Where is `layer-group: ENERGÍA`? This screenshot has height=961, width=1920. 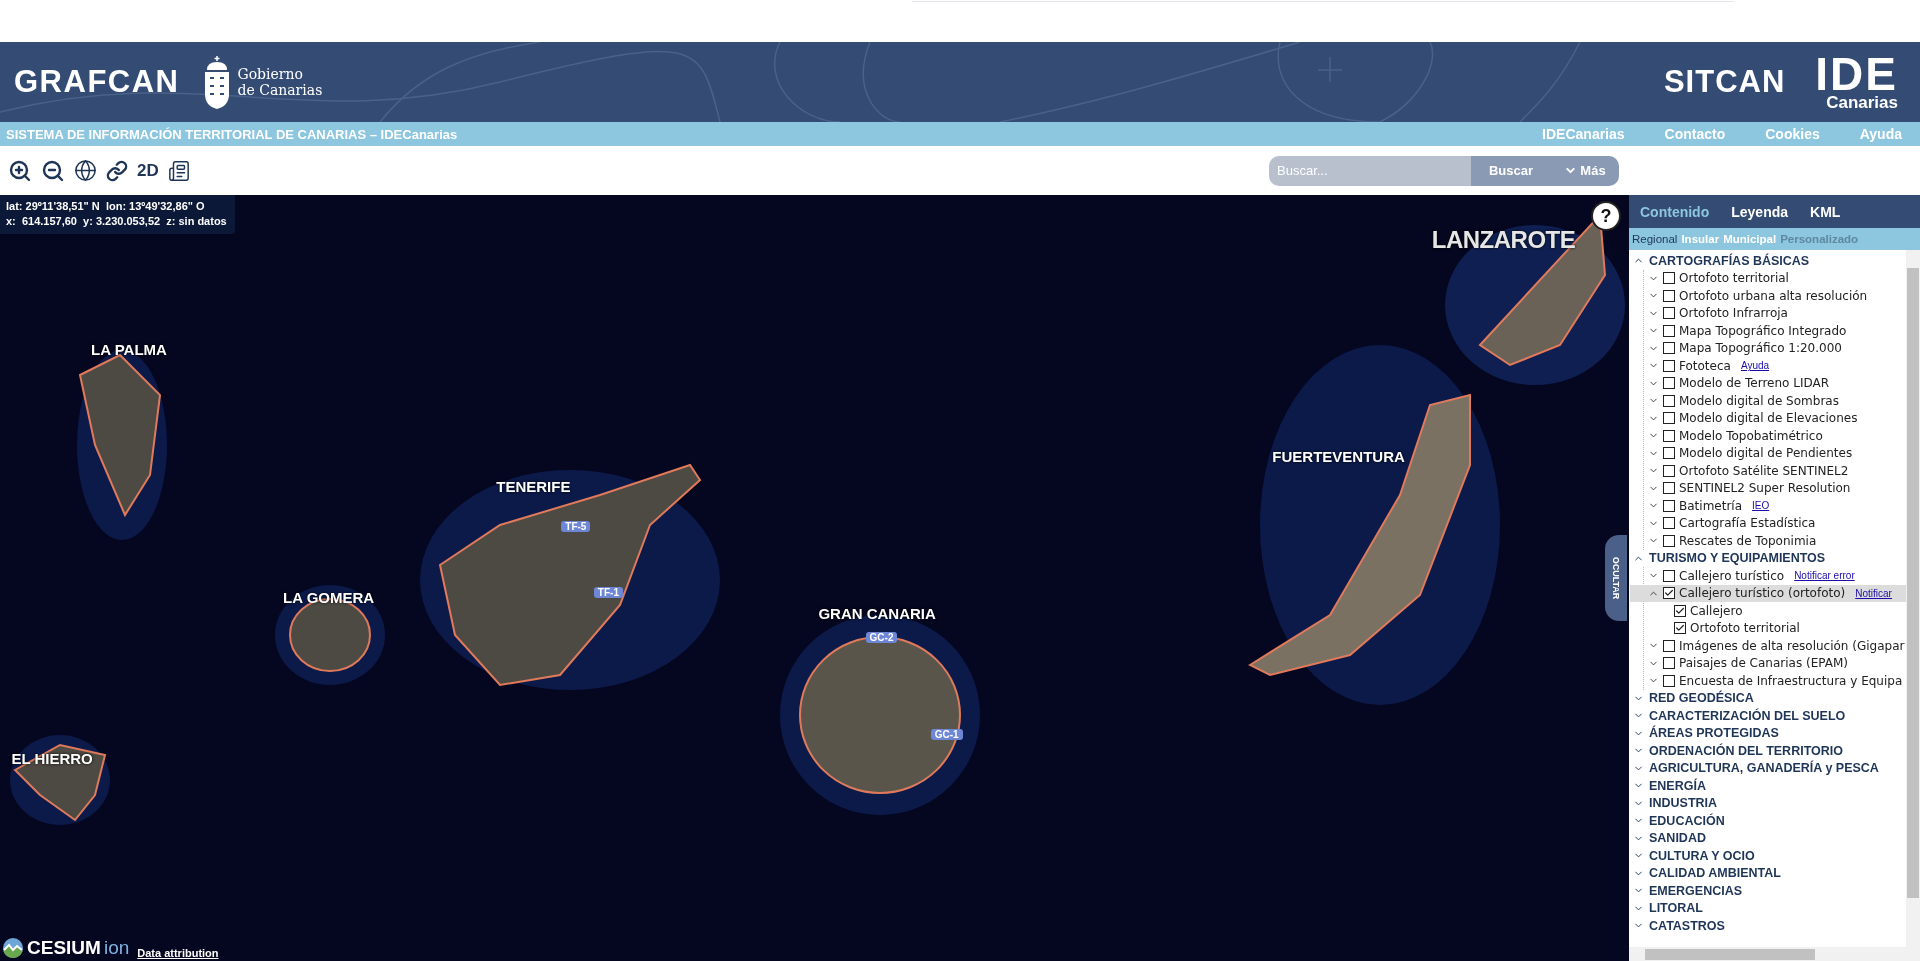 layer-group: ENERGÍA is located at coordinates (1667, 786).